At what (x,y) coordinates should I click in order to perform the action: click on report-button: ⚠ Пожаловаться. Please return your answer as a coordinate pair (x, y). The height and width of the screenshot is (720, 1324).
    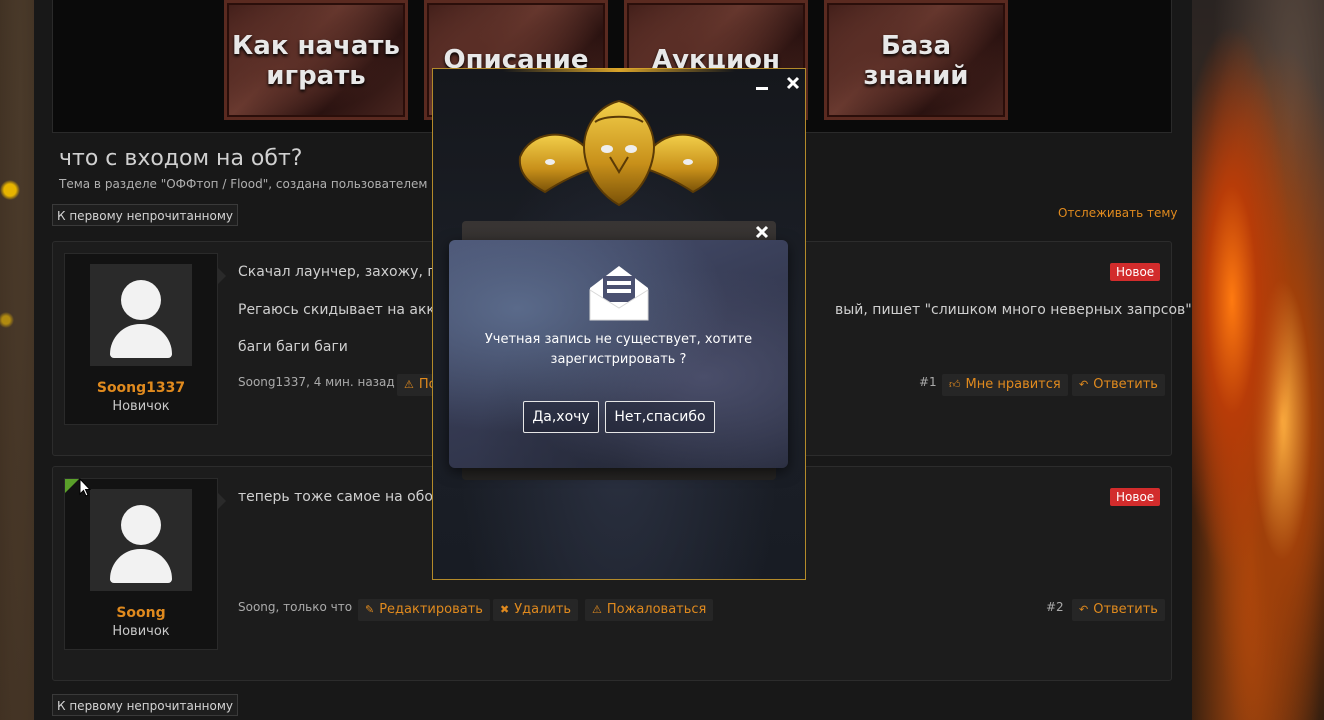
    Looking at the image, I should click on (649, 610).